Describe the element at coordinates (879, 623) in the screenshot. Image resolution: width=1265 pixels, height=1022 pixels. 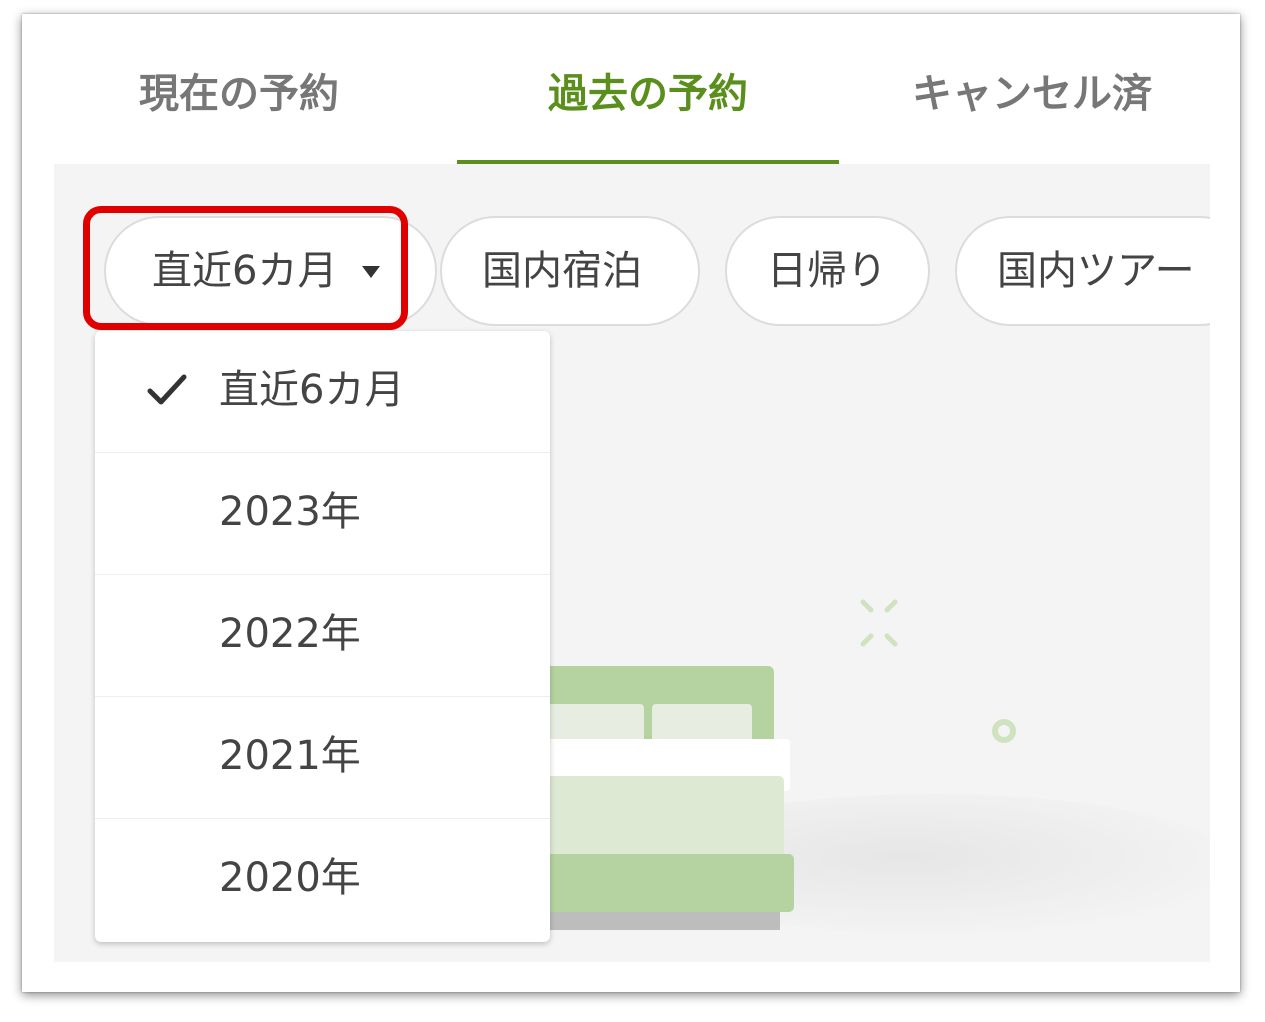
I see `sparkle-icon` at that location.